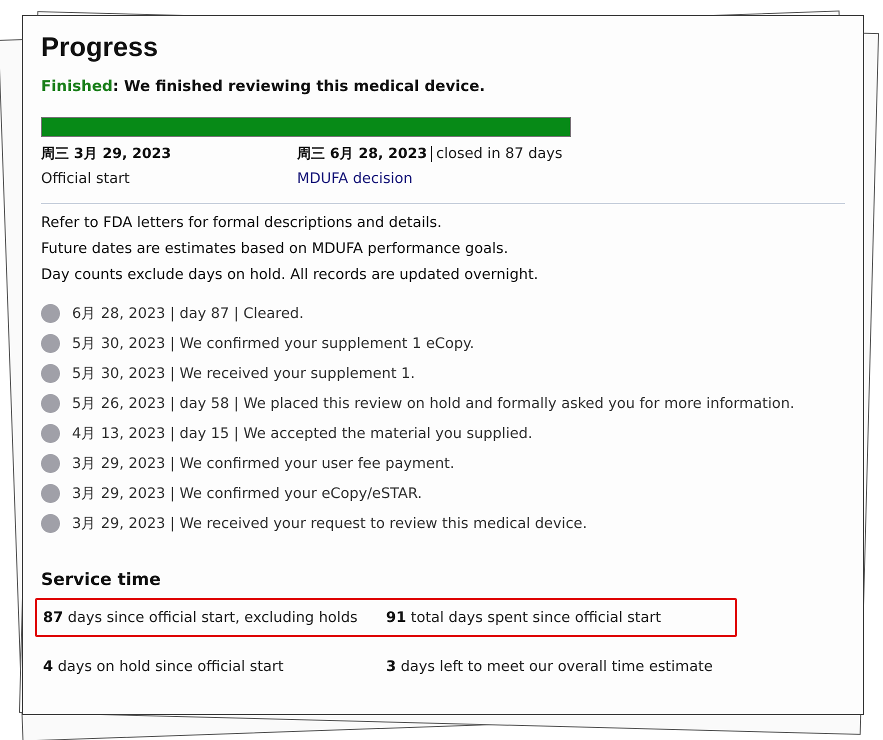 This screenshot has width=883, height=740. What do you see at coordinates (188, 313) in the screenshot?
I see `event-text: 6月 28, 2023 | day 87 | Cleared.` at bounding box center [188, 313].